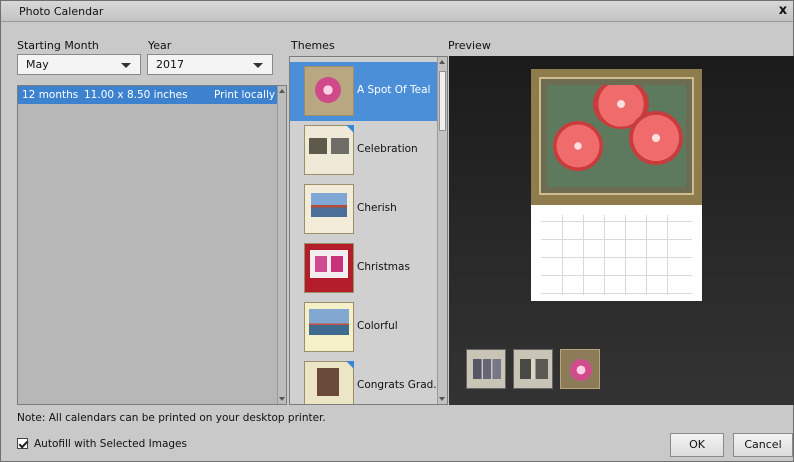  Describe the element at coordinates (442, 230) in the screenshot. I see `themes-scrollbar` at that location.